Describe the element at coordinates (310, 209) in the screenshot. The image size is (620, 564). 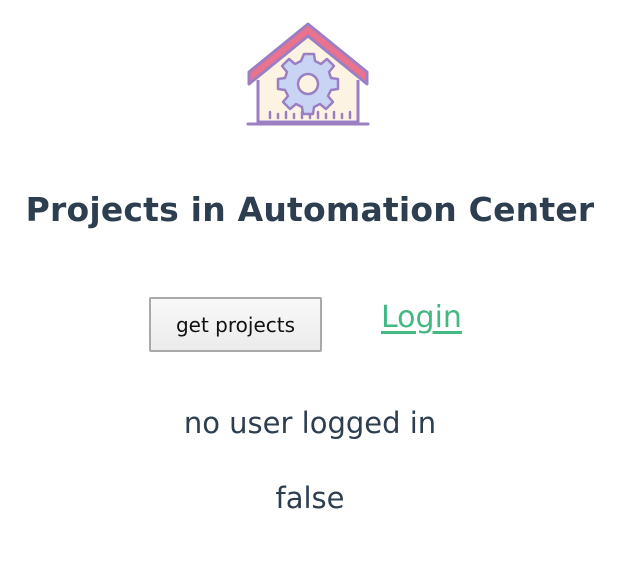
I see `page-title: Projects in Automation Center` at that location.